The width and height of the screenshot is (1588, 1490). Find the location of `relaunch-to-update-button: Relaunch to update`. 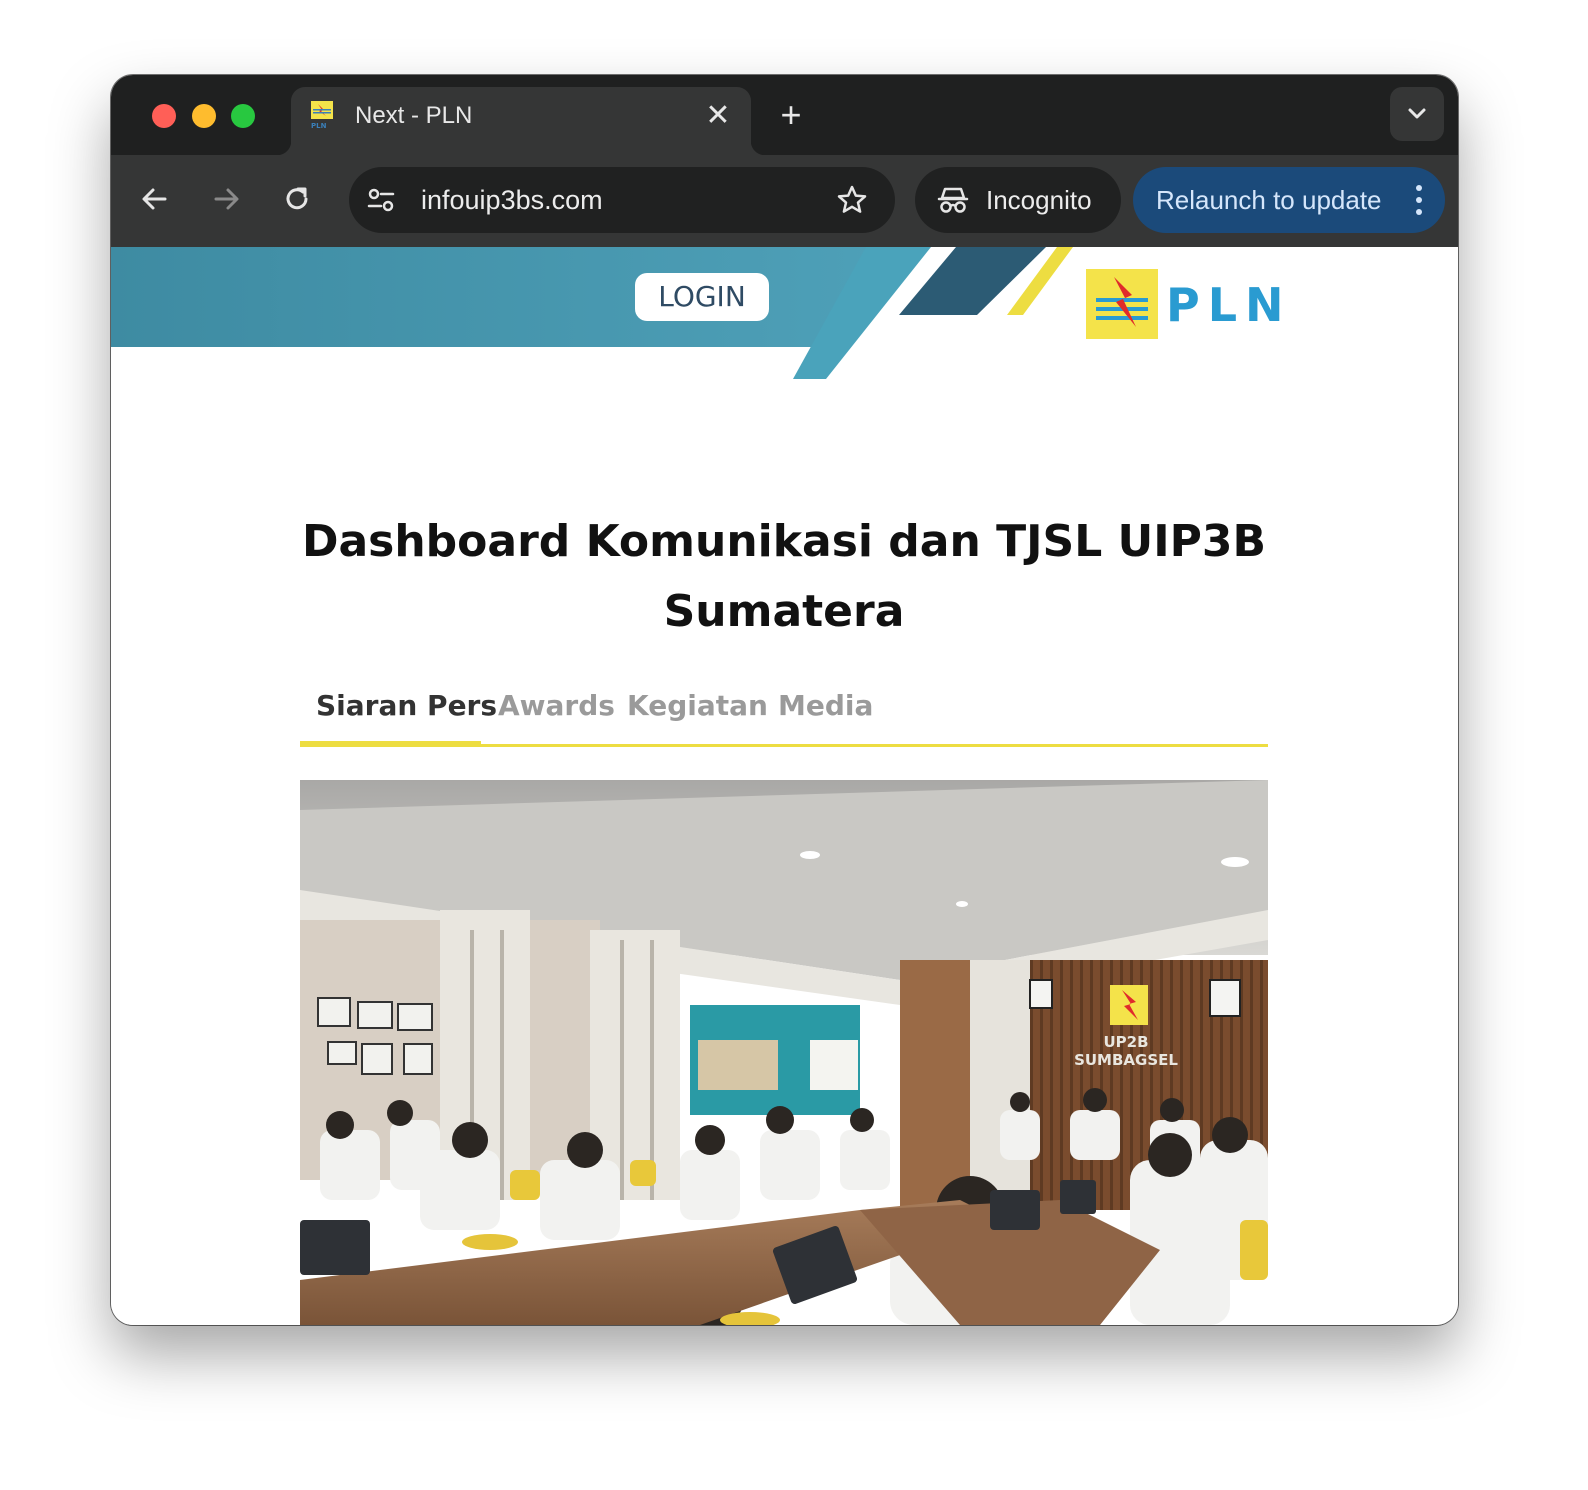

relaunch-to-update-button: Relaunch to update is located at coordinates (1289, 200).